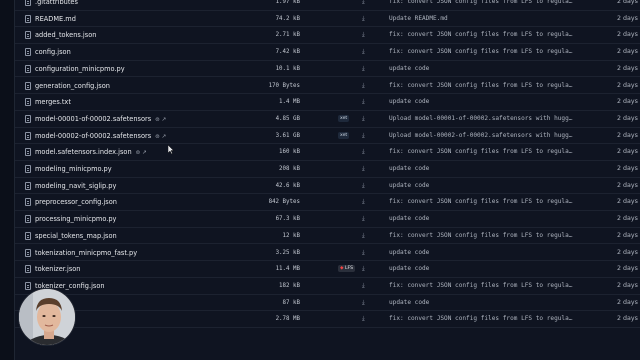 The height and width of the screenshot is (360, 640). I want to click on file-name-link: model-00001-of-00002.safetensors ⊜ ↗, so click(100, 119).